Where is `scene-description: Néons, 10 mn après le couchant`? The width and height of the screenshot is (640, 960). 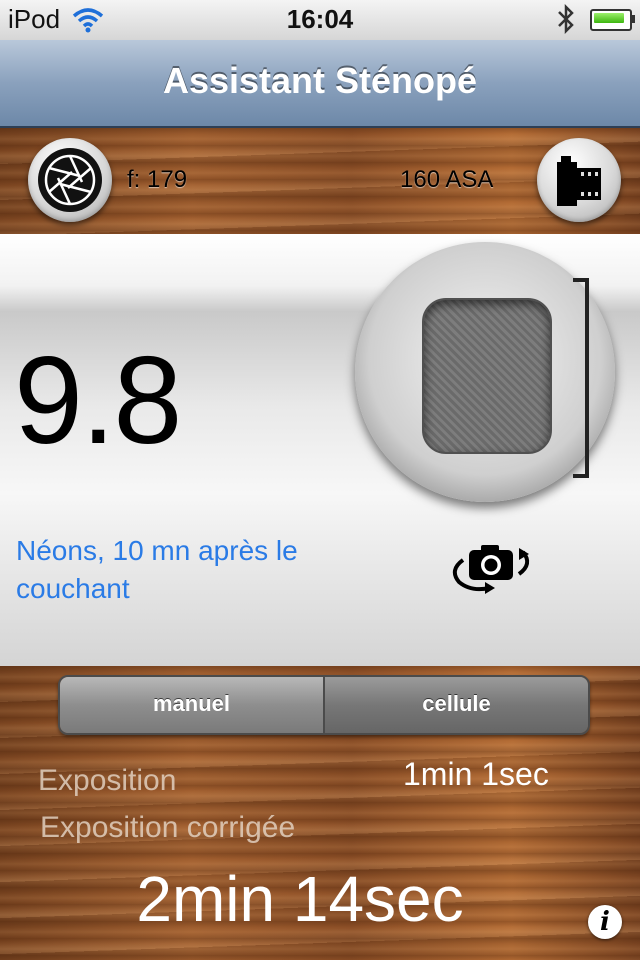
scene-description: Néons, 10 mn après le couchant is located at coordinates (196, 570).